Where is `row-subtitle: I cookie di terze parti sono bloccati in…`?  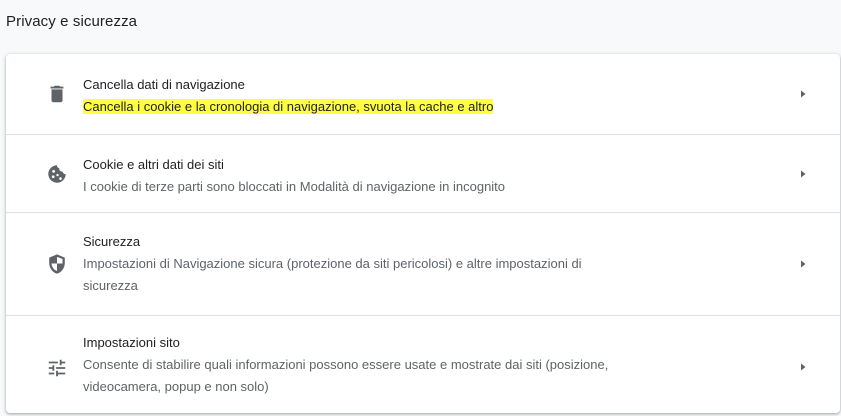 row-subtitle: I cookie di terze parti sono bloccati in… is located at coordinates (294, 186).